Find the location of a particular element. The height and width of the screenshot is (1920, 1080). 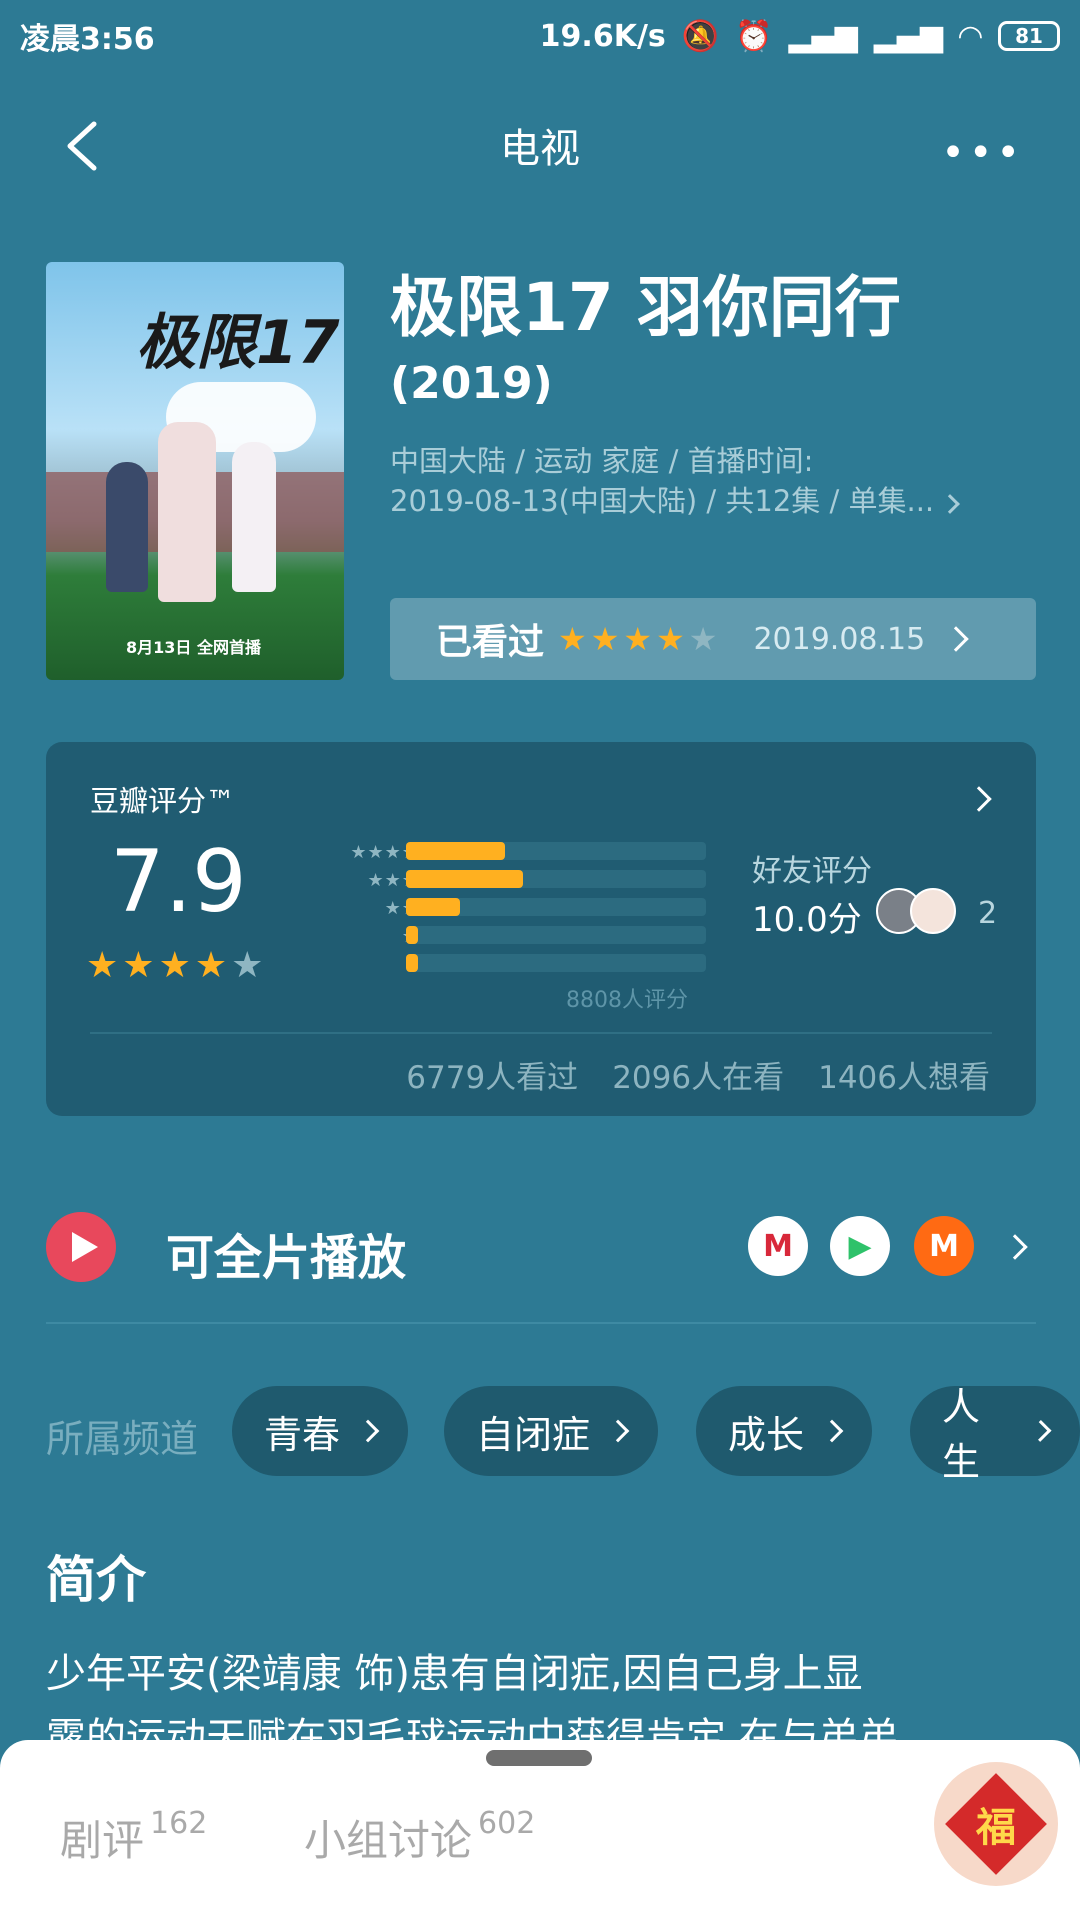

distribution-bars is located at coordinates (556, 912).